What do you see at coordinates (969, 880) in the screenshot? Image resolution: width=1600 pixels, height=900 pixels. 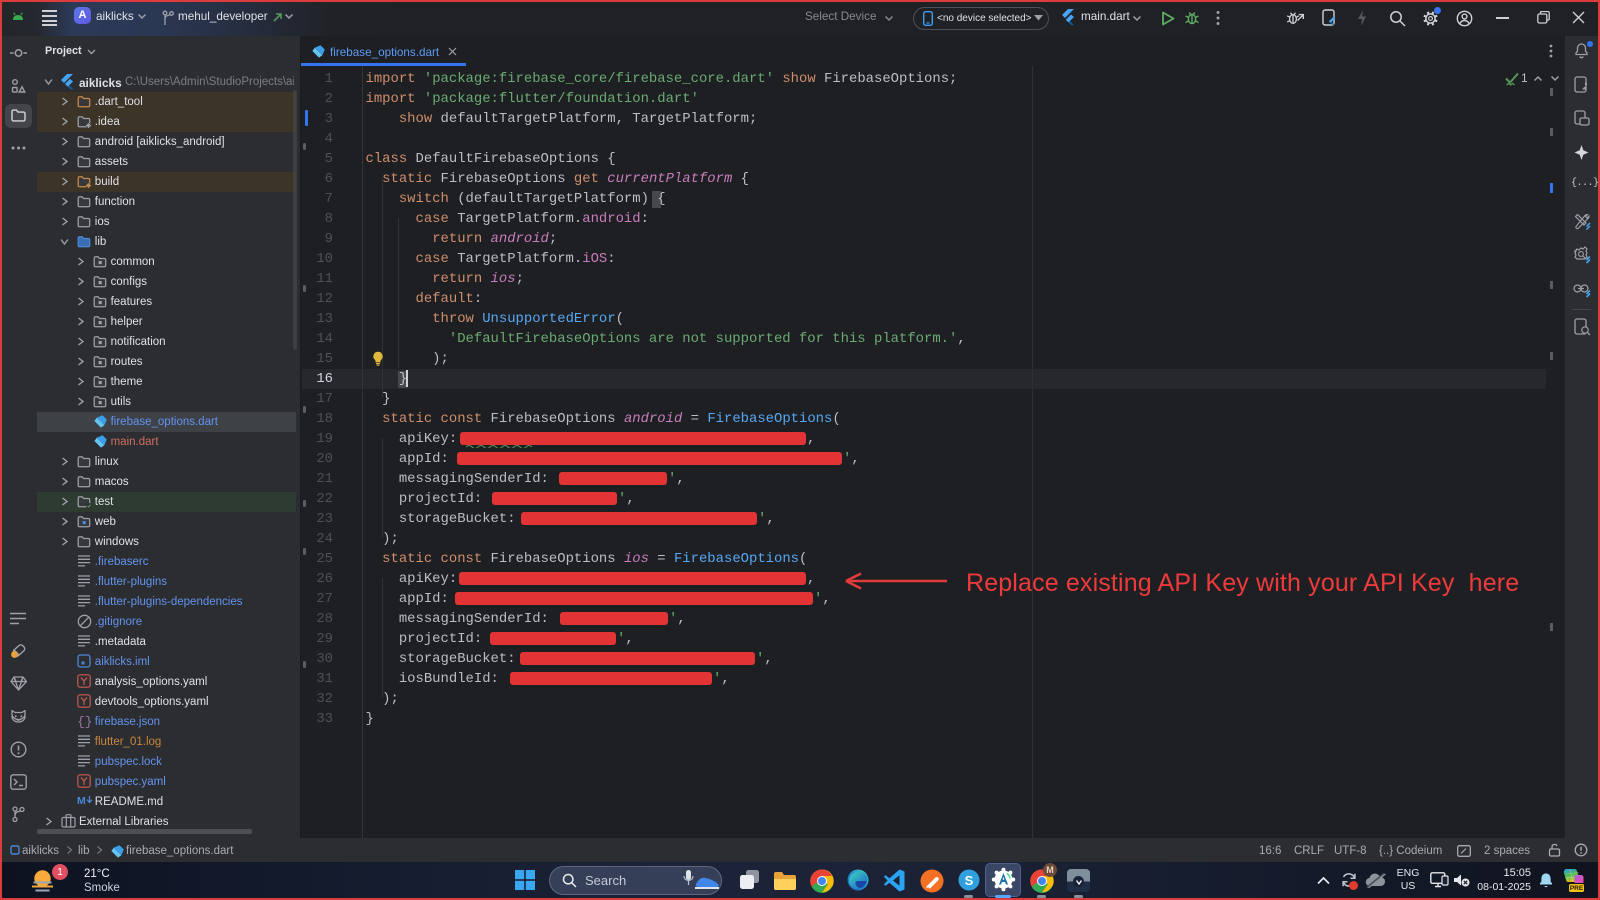 I see `svg-text: S` at bounding box center [969, 880].